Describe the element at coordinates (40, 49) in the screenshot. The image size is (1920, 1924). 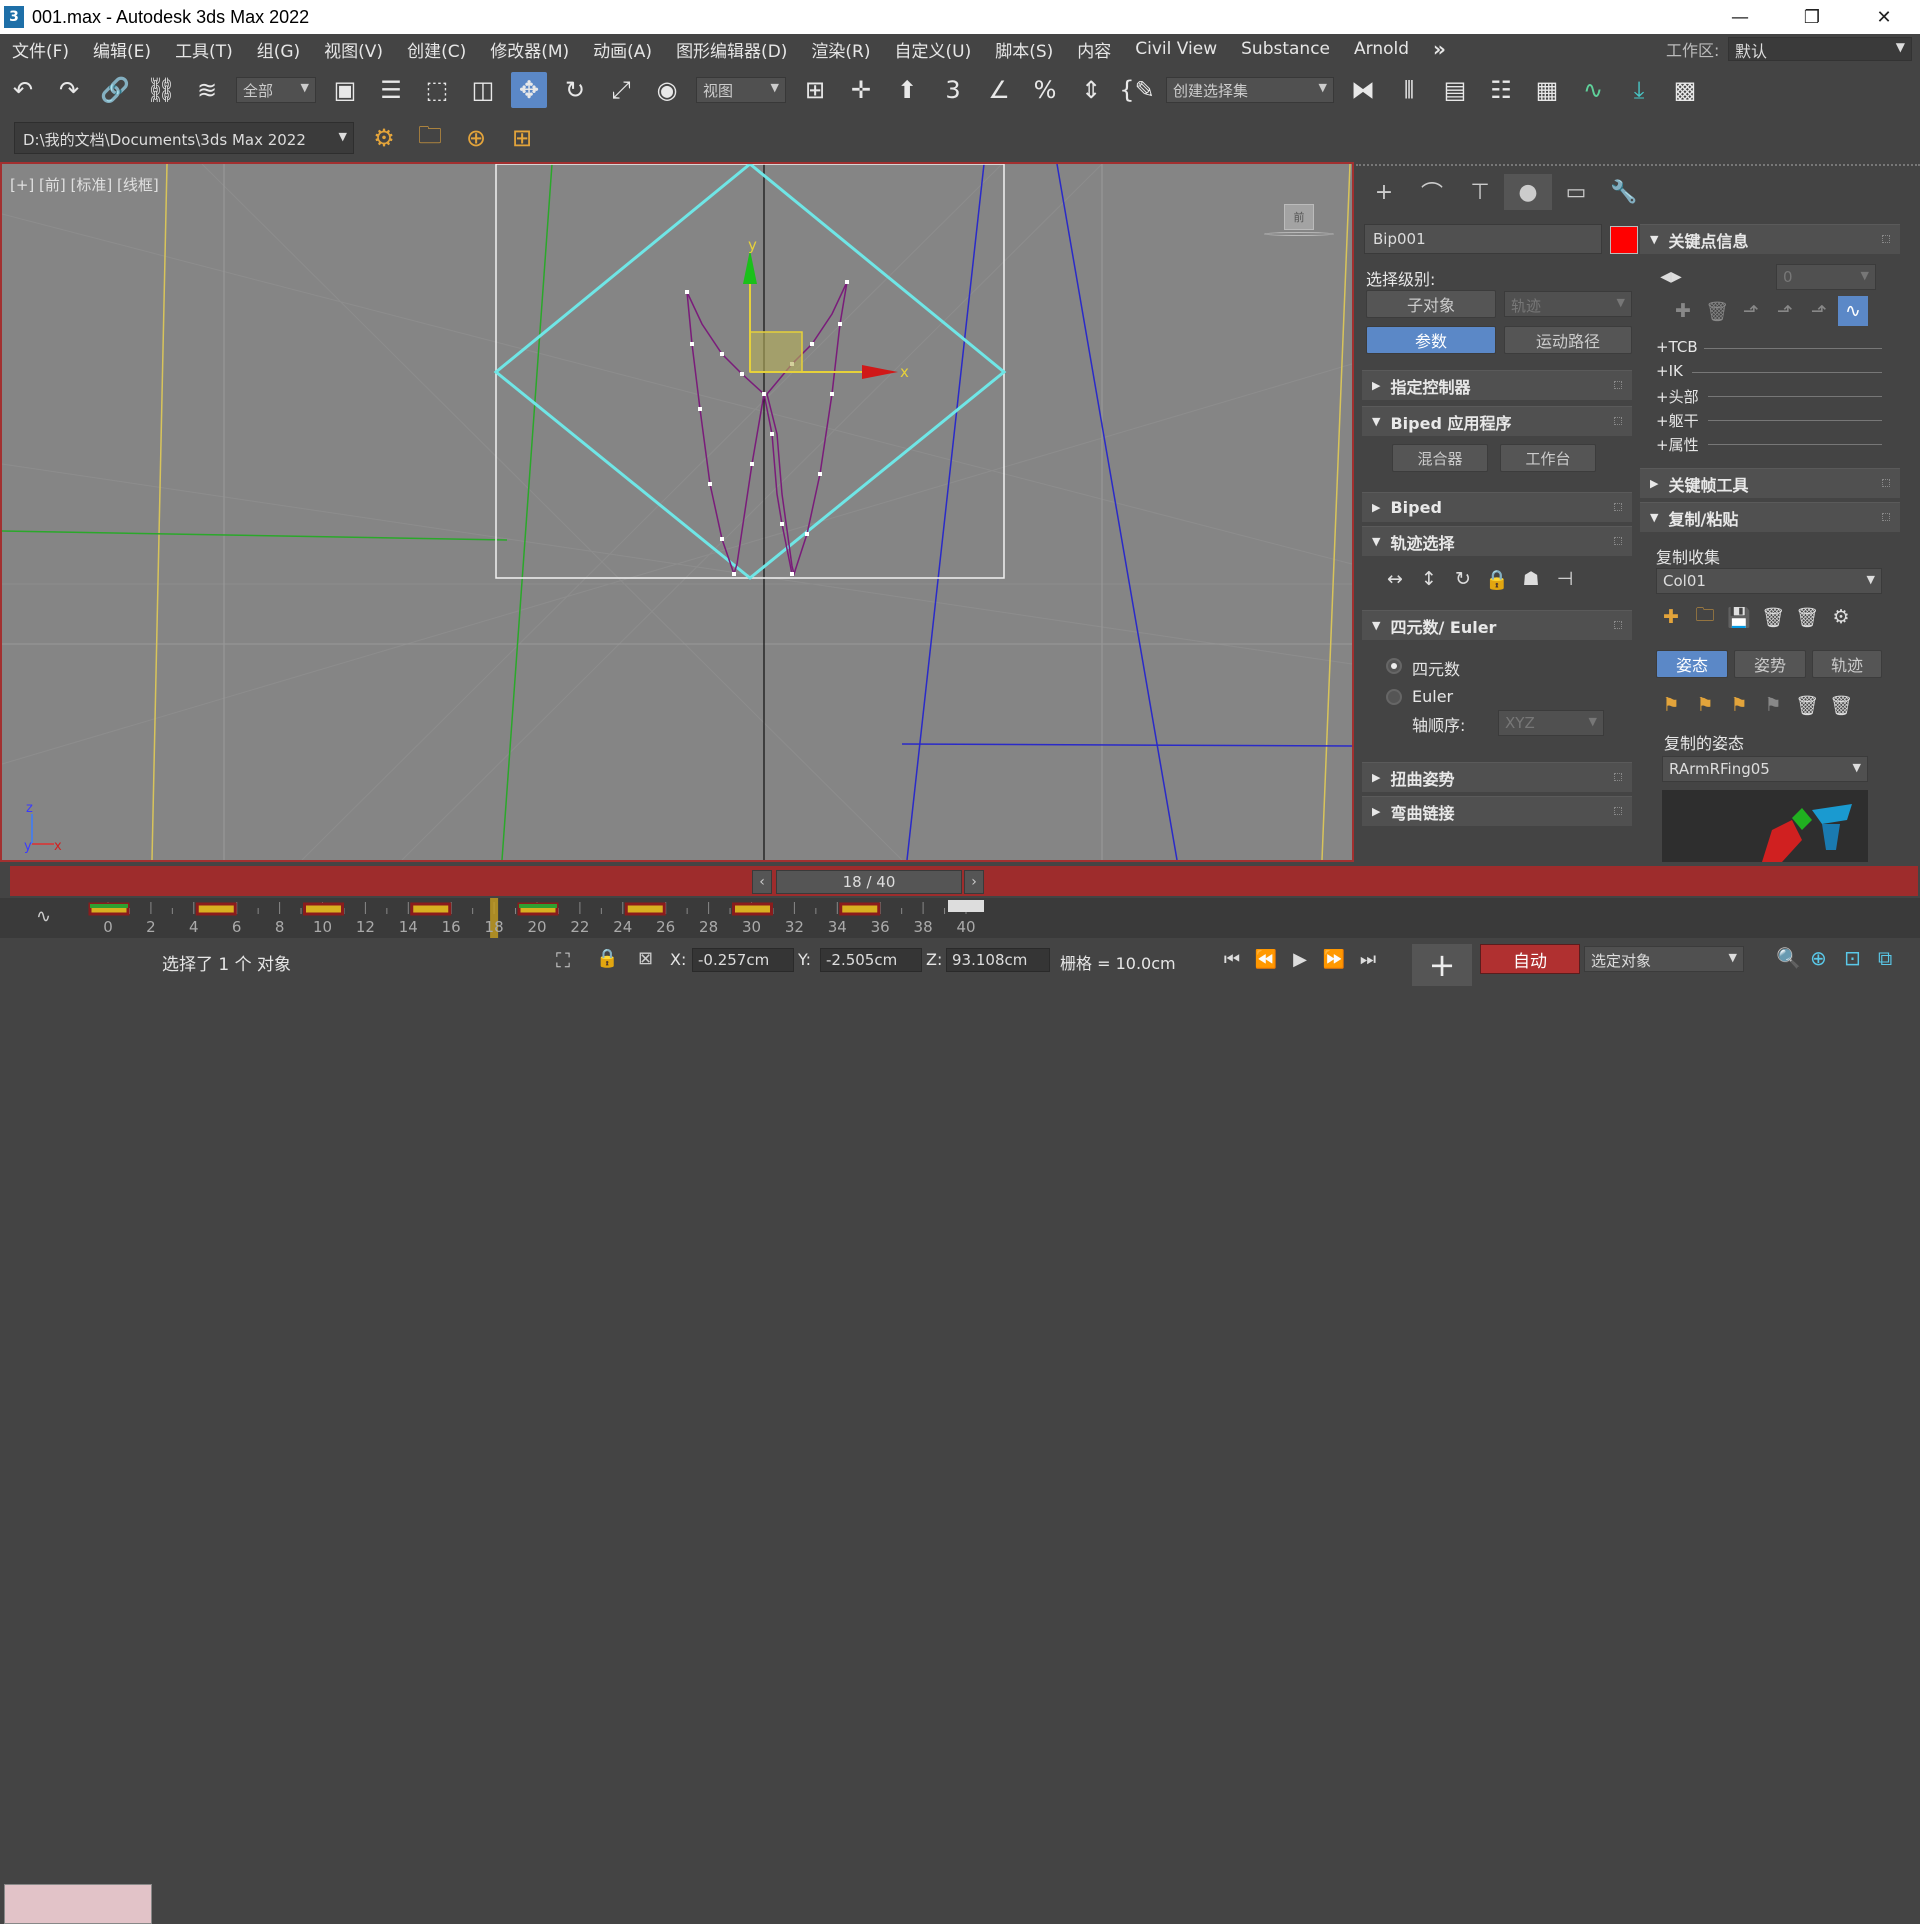
I see `menu-file: 文件(F)` at that location.